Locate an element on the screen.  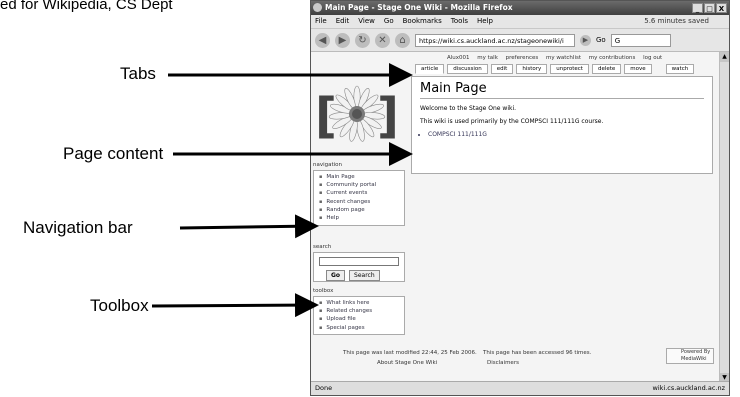
toolbox-what-links-here: What links here is located at coordinates (361, 303).